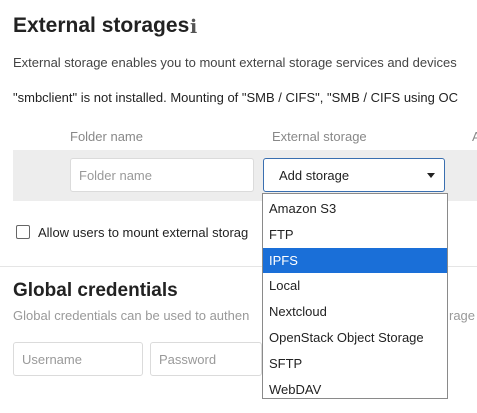 The image size is (477, 413). What do you see at coordinates (462, 315) in the screenshot?
I see `global-credentials-description-tail: rage` at bounding box center [462, 315].